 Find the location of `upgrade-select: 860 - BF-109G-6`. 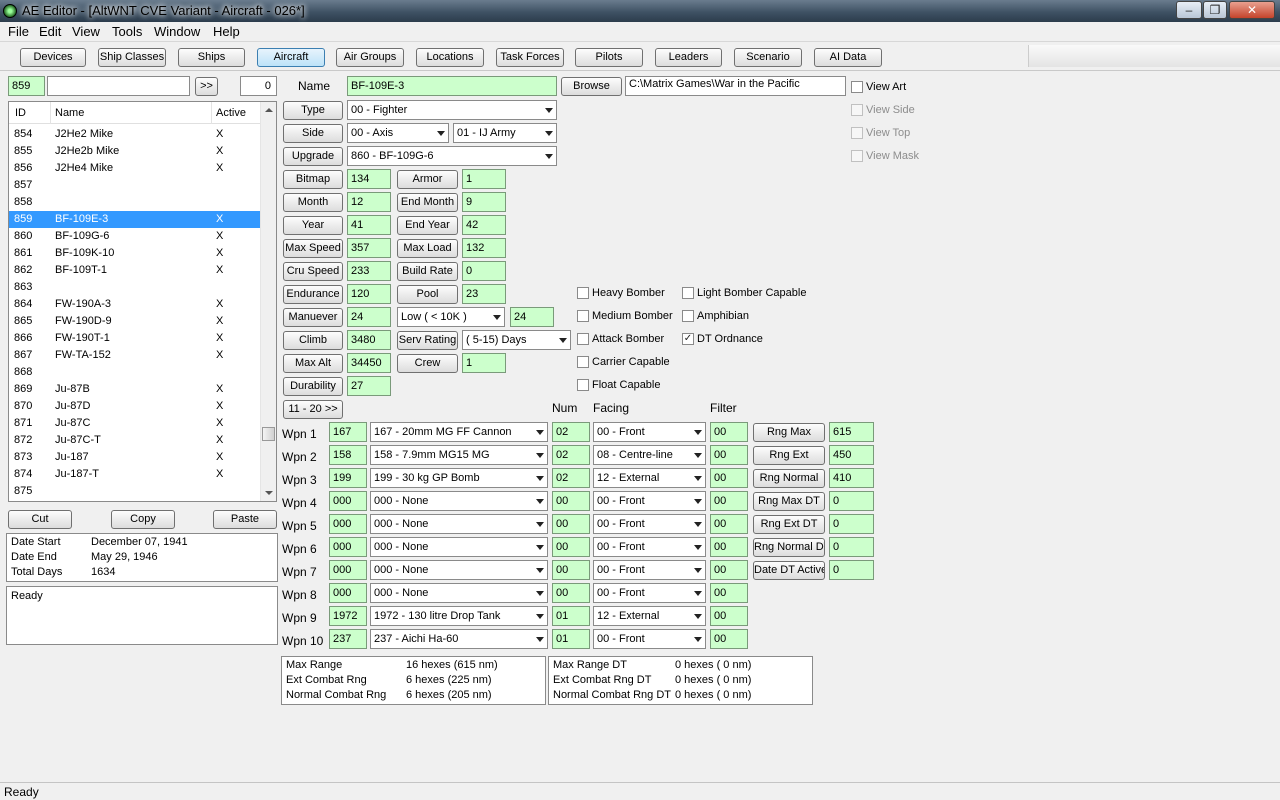

upgrade-select: 860 - BF-109G-6 is located at coordinates (452, 156).